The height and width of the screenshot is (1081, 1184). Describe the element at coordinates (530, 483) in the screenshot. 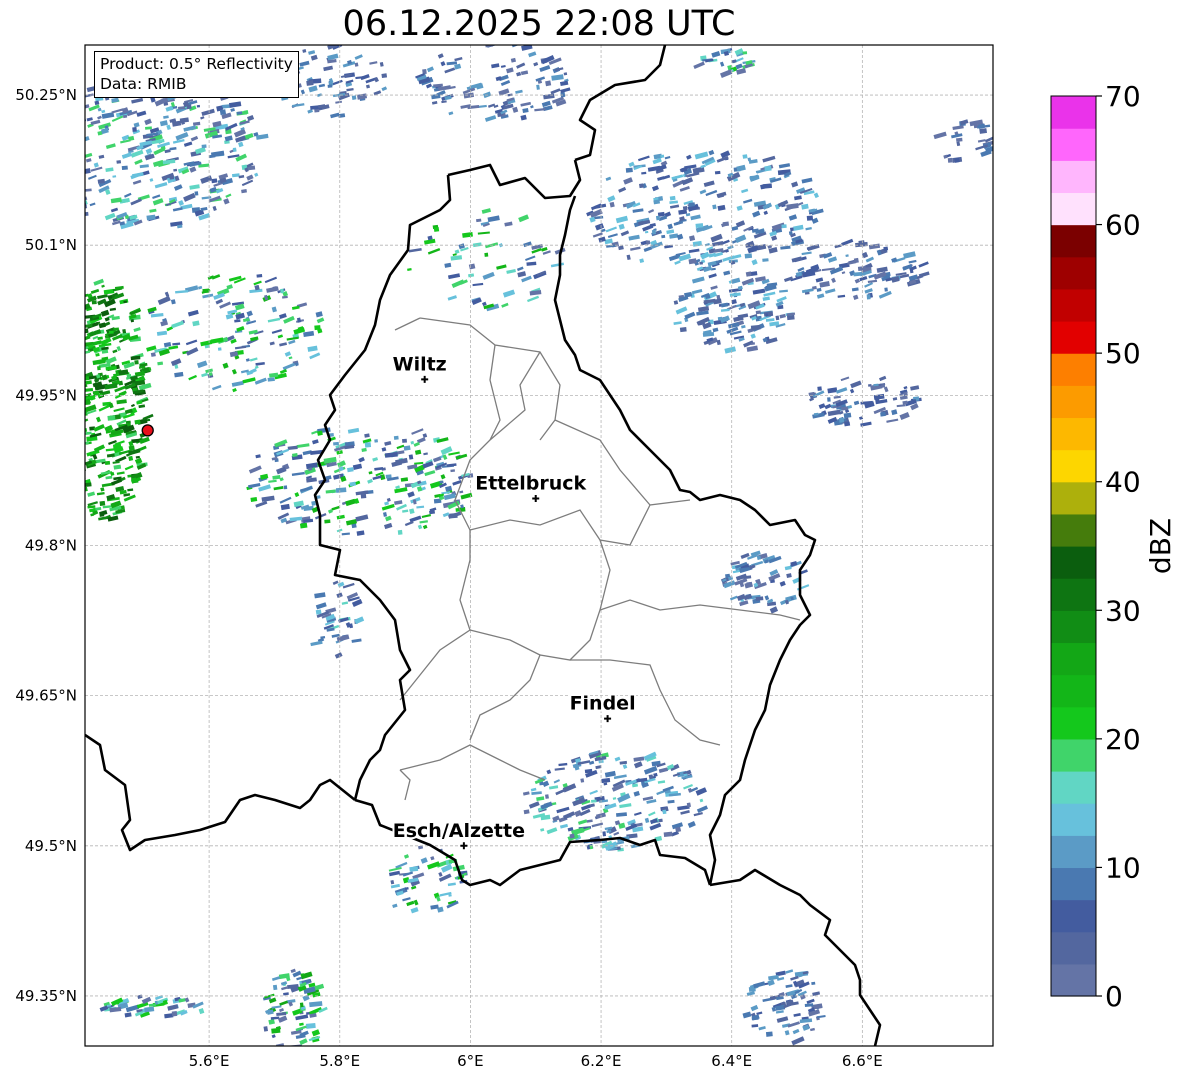

I see `city-label: Ettelbruck` at that location.